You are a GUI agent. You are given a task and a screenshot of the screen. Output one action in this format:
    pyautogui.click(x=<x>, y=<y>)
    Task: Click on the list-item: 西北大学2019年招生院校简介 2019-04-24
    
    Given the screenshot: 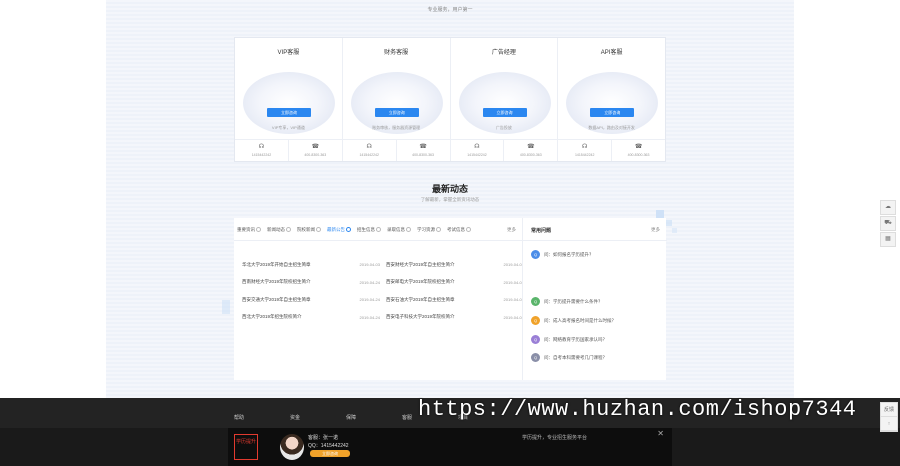 What is the action you would take?
    pyautogui.click(x=311, y=318)
    